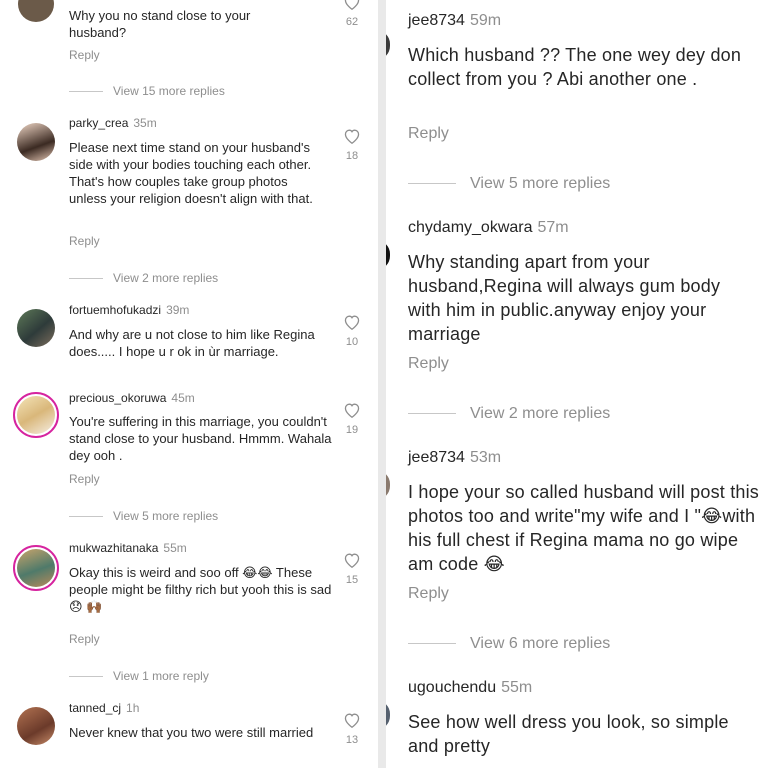  What do you see at coordinates (160, 24) in the screenshot?
I see `comment-text: Why you no stand close to your husband?` at bounding box center [160, 24].